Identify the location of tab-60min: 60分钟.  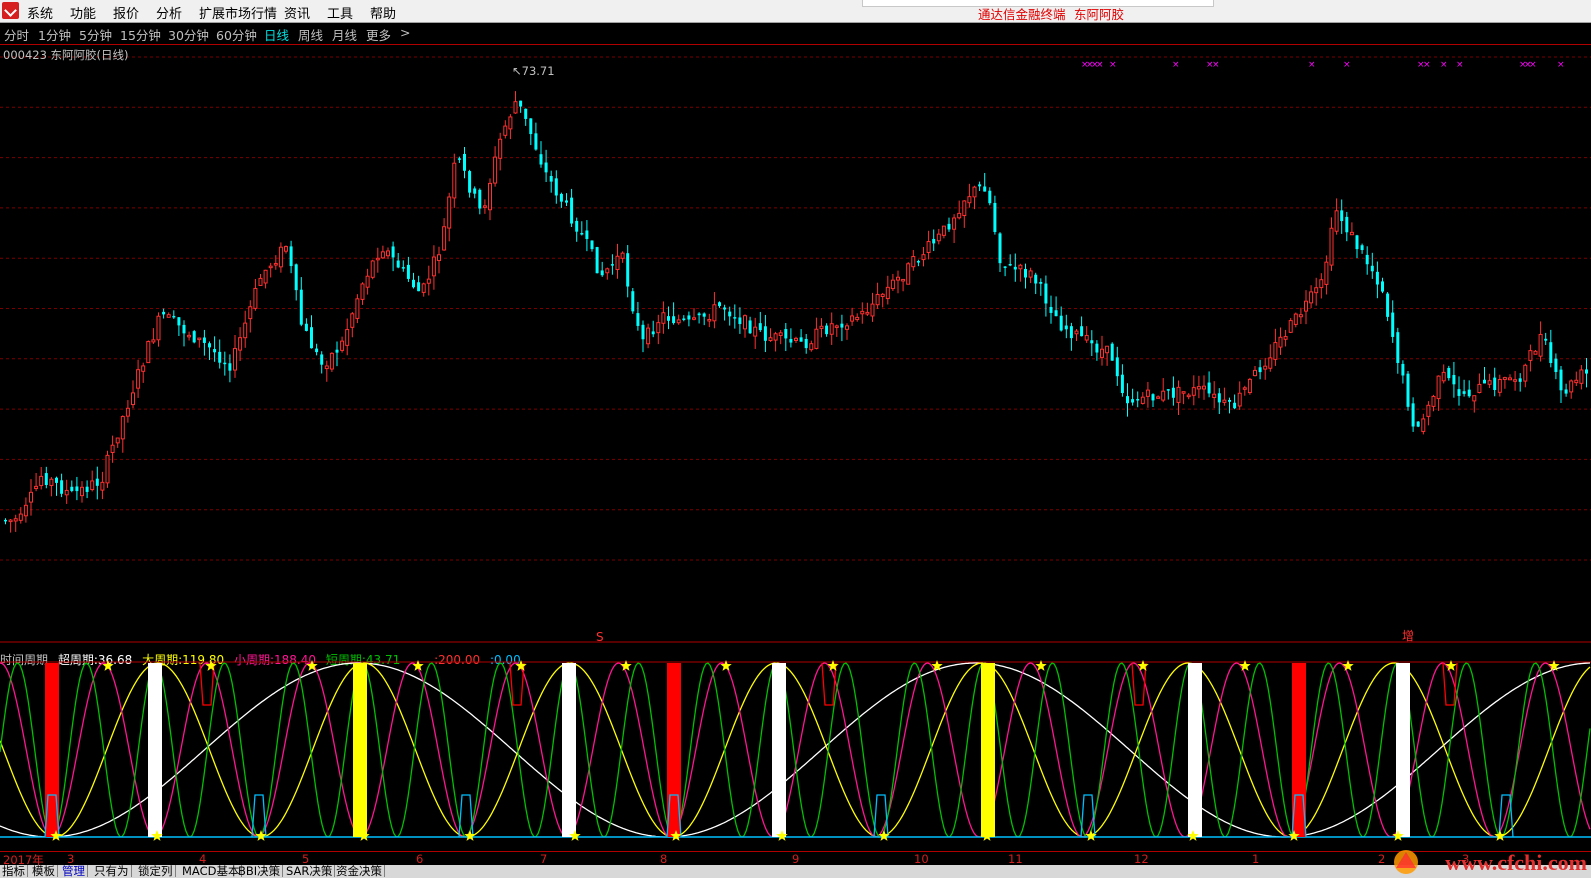
(236, 34).